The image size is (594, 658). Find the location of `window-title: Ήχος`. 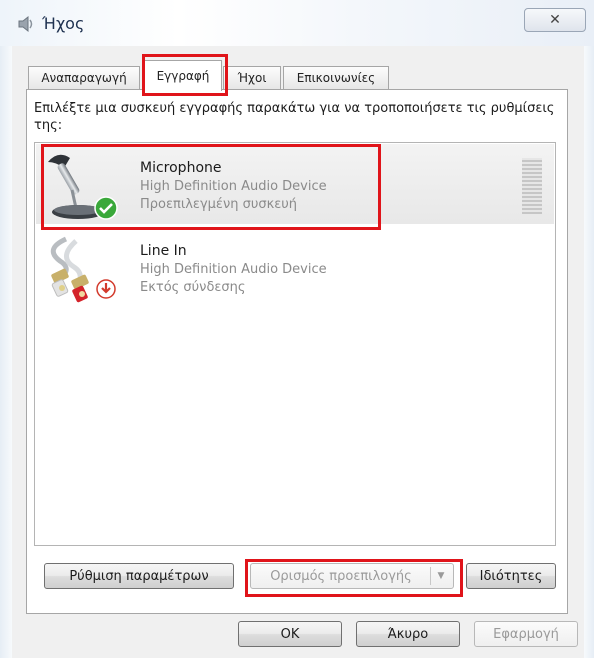

window-title: Ήχος is located at coordinates (63, 23).